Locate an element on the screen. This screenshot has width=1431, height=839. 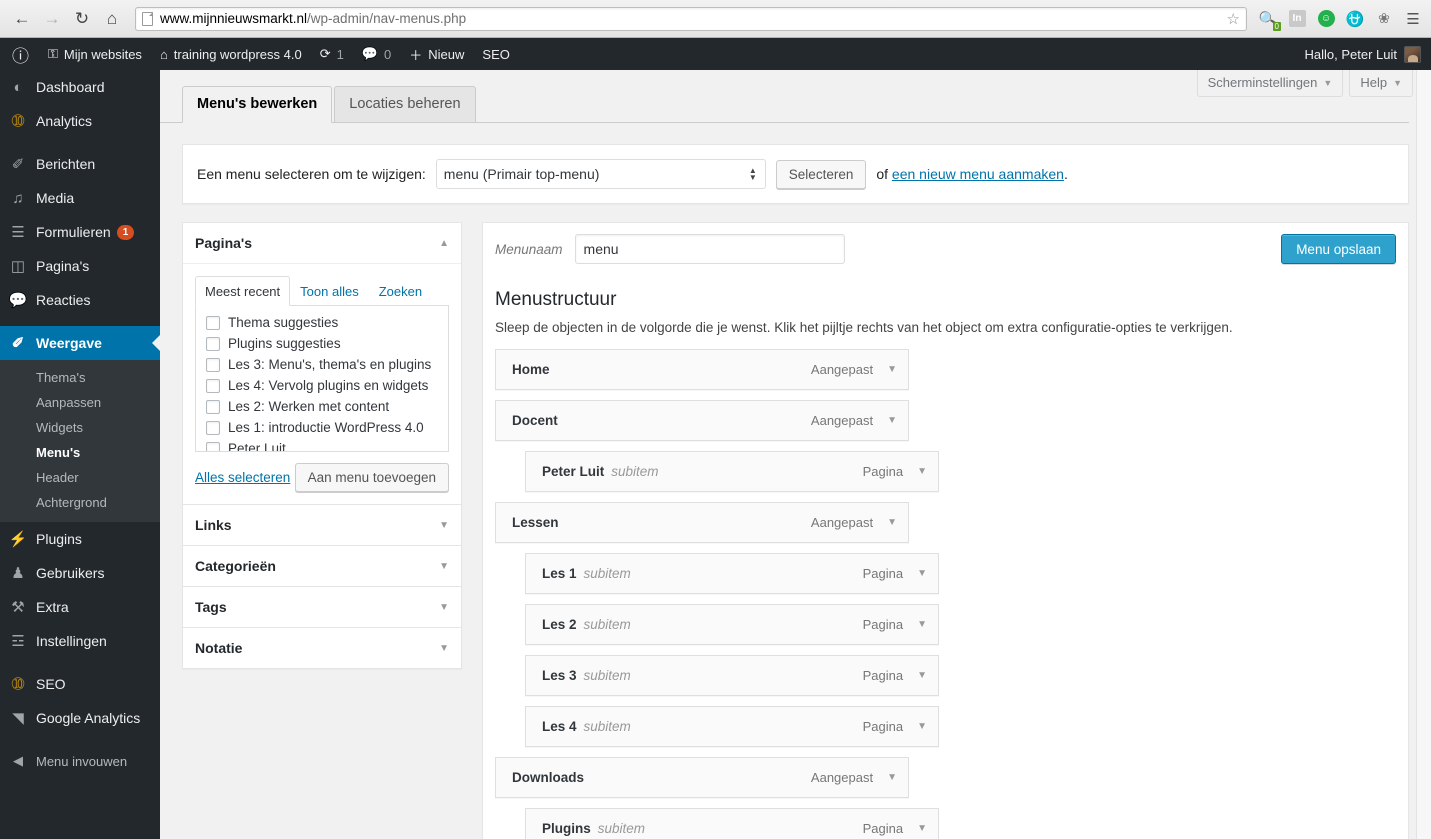
select-all-link: Alles selecteren is located at coordinates (242, 477).